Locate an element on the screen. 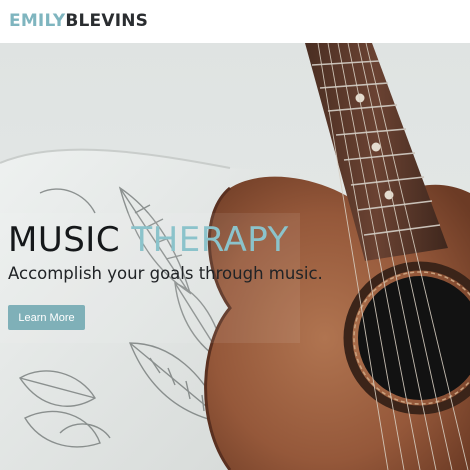  hero-subtitle: Accomplish your goals through music. is located at coordinates (165, 273).